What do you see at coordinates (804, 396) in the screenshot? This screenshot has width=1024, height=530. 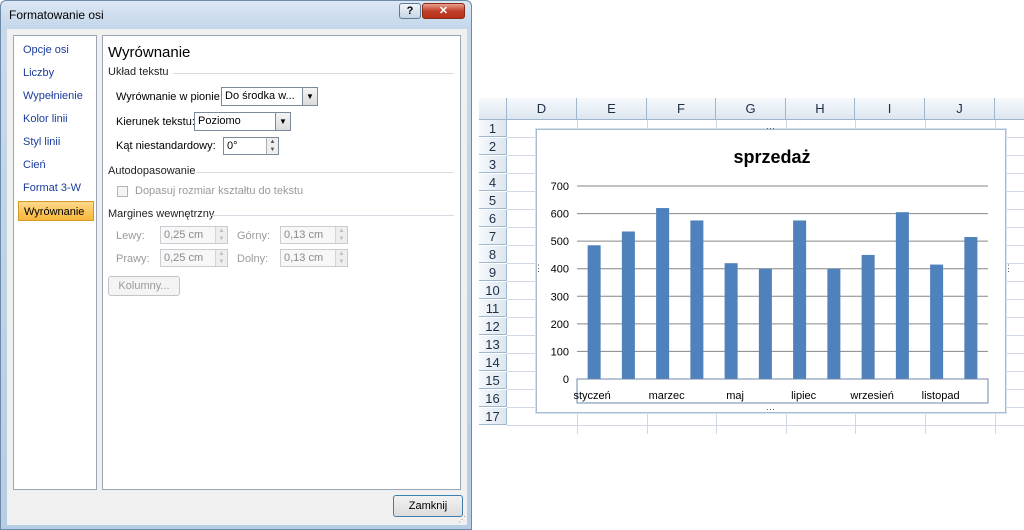 I see `x-tick-label: lipiec` at bounding box center [804, 396].